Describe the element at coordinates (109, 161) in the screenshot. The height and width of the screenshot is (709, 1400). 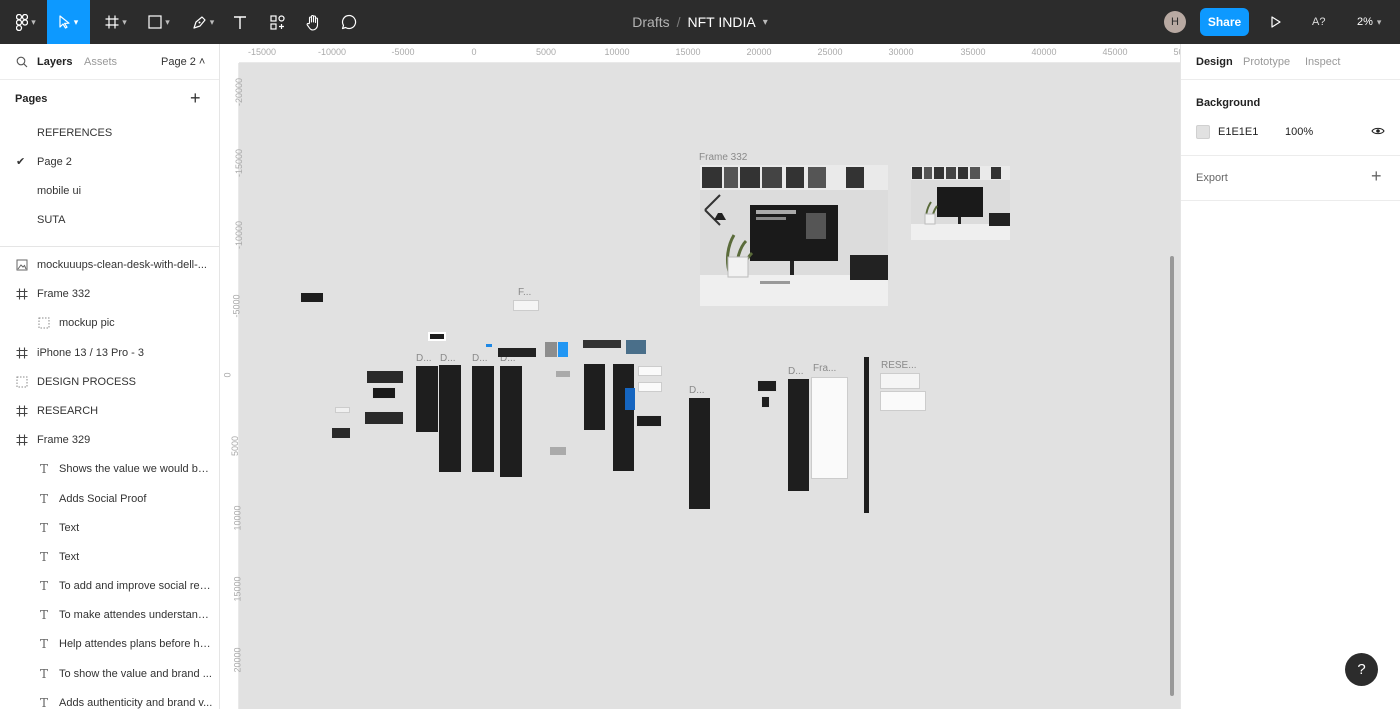
I see `page-item: ✔ Page 2` at that location.